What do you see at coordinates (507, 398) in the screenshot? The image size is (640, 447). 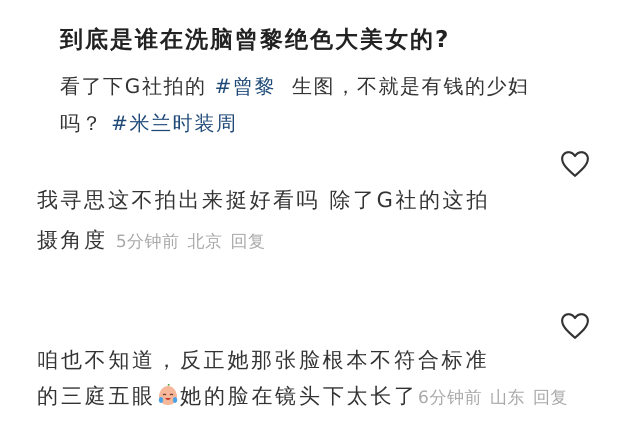 I see `comment-location: 山东` at bounding box center [507, 398].